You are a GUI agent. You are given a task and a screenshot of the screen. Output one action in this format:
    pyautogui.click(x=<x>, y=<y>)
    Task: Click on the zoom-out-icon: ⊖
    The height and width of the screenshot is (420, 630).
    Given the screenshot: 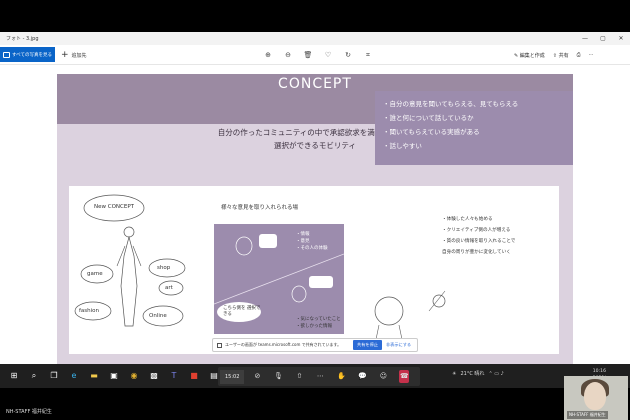 What is the action you would take?
    pyautogui.click(x=288, y=55)
    